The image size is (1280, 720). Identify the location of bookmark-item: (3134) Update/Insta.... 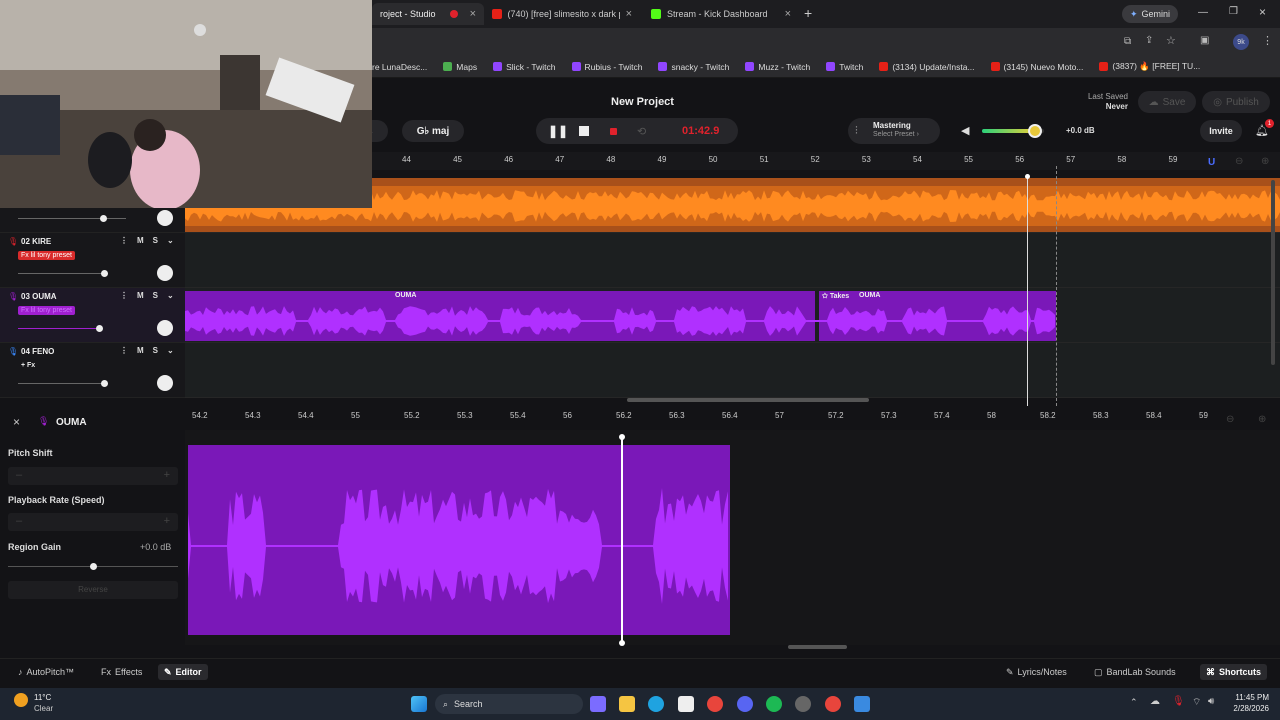
(927, 67).